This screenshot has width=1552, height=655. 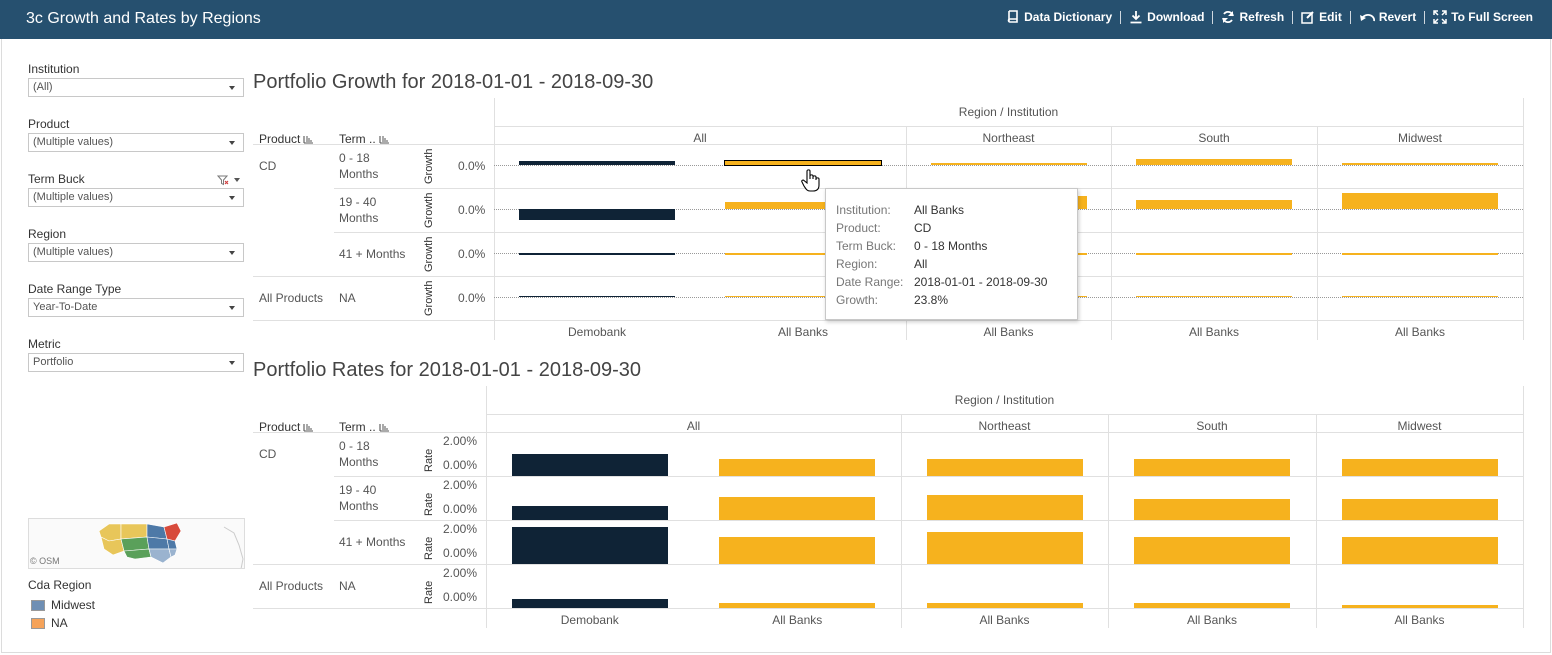 What do you see at coordinates (73, 605) in the screenshot?
I see `legend-label: Midwest` at bounding box center [73, 605].